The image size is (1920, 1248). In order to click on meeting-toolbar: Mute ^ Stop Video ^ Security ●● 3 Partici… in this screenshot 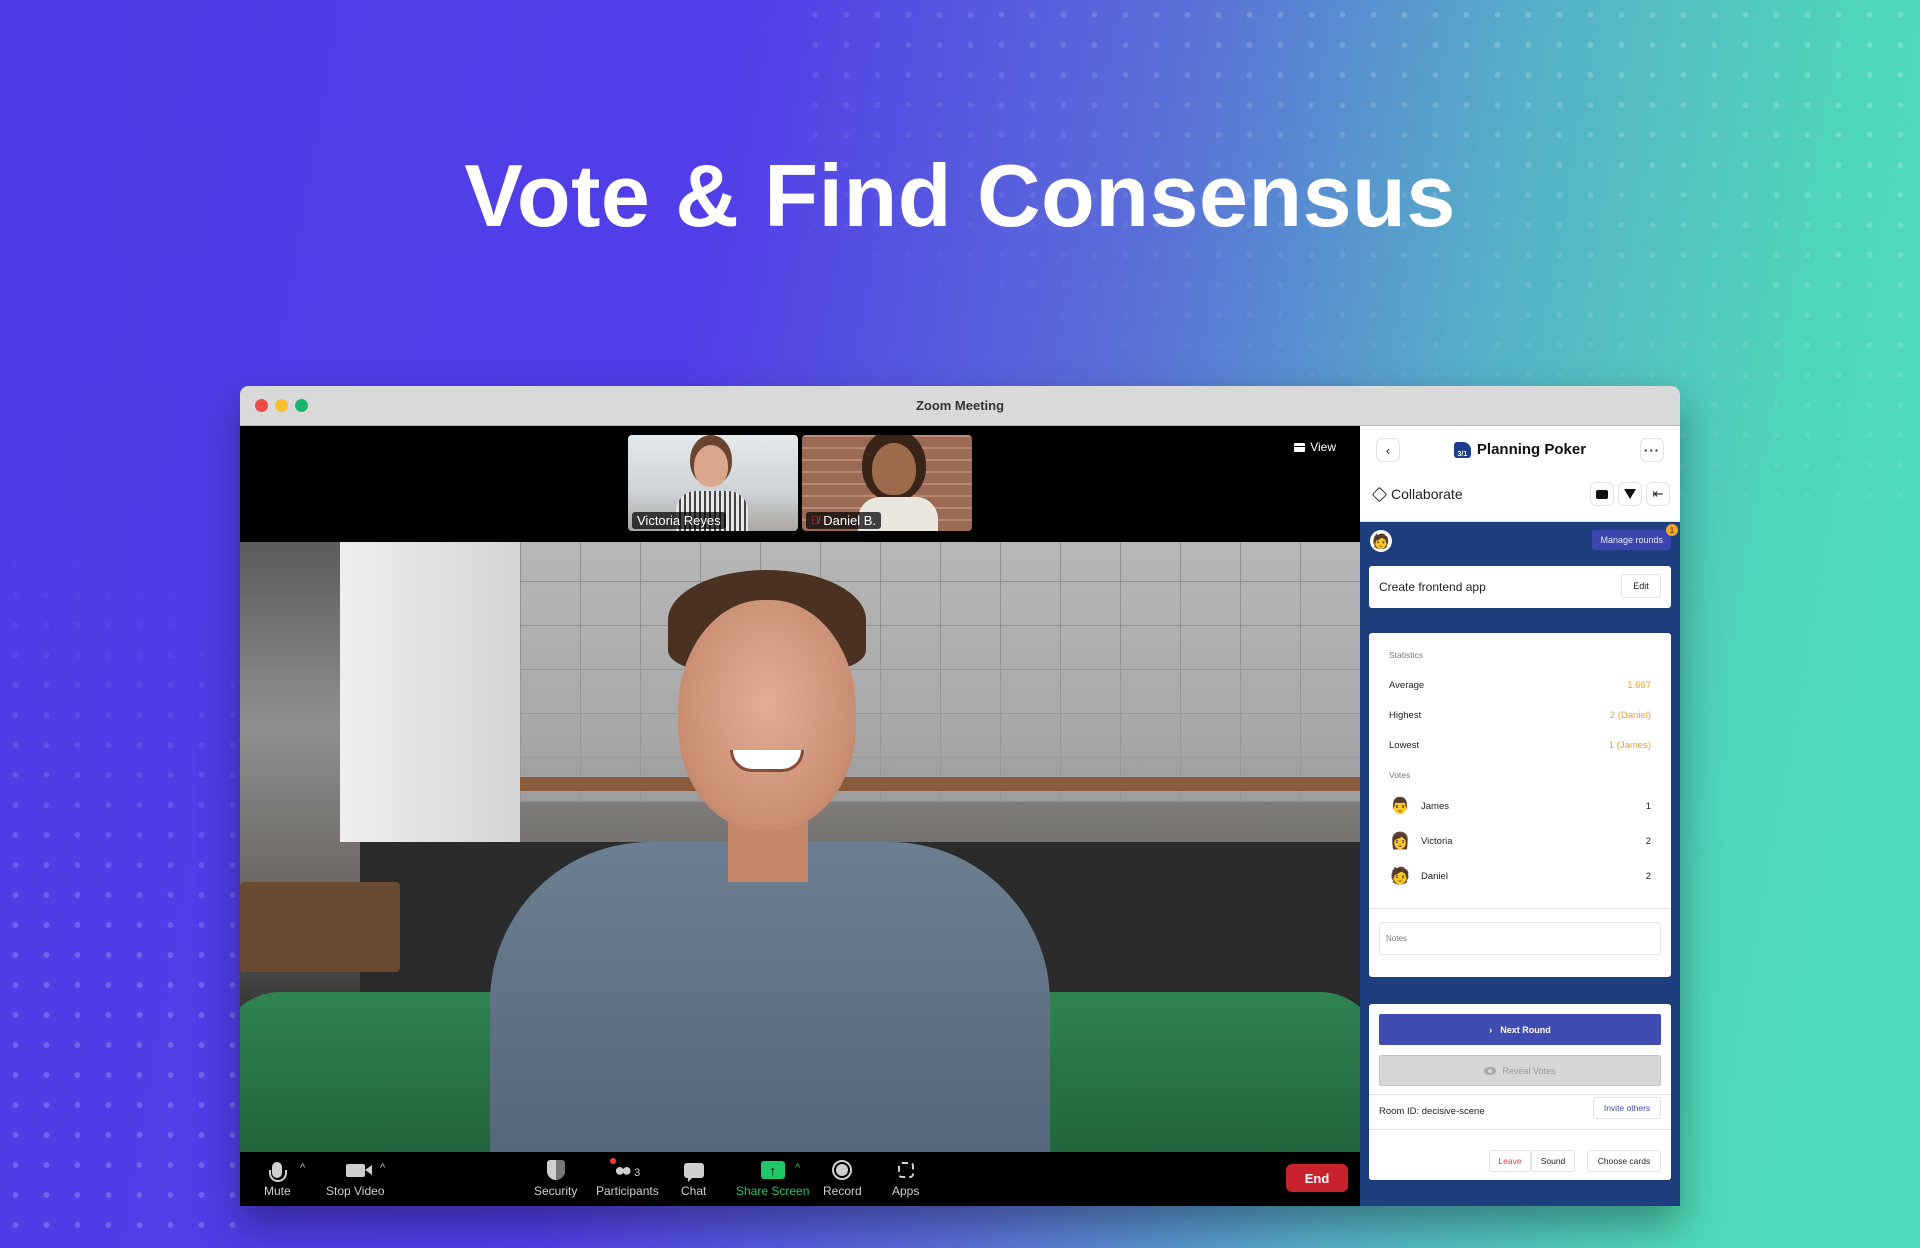, I will do `click(800, 1179)`.